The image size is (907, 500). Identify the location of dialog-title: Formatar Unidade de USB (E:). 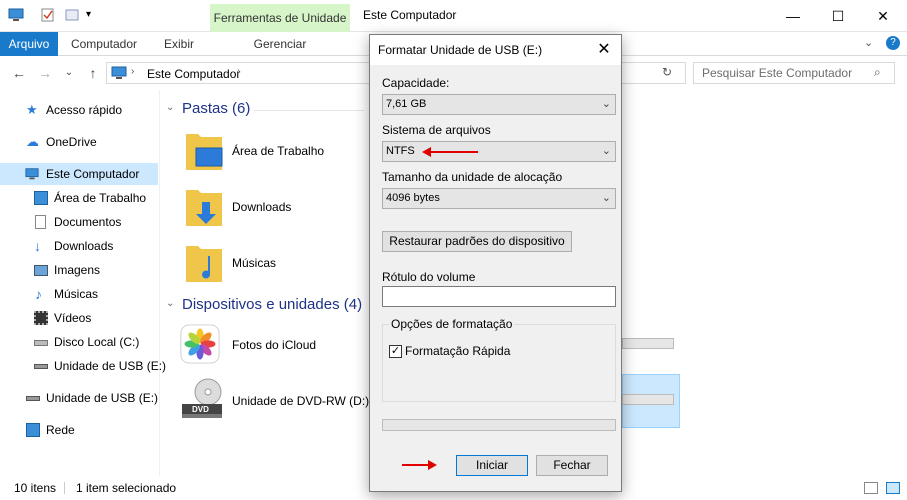
(495, 50).